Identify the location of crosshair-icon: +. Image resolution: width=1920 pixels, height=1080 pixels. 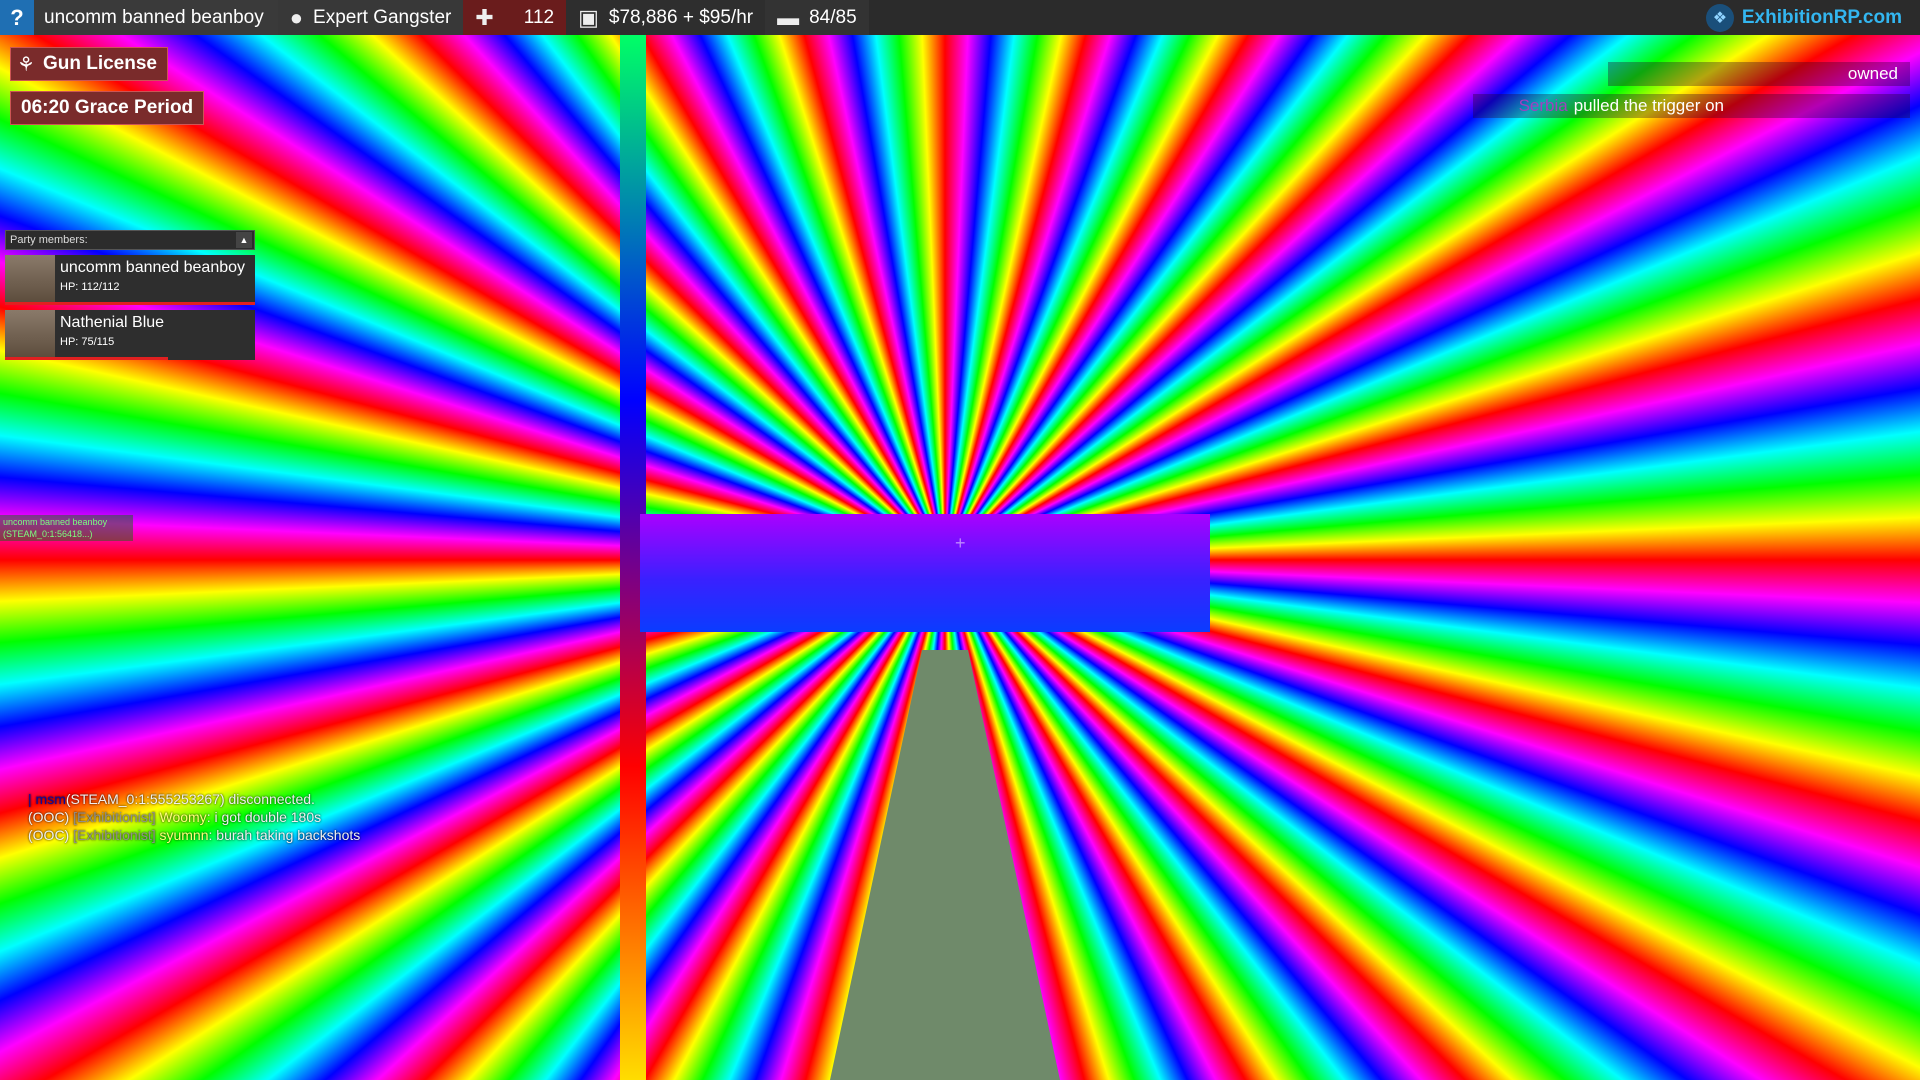
(960, 543).